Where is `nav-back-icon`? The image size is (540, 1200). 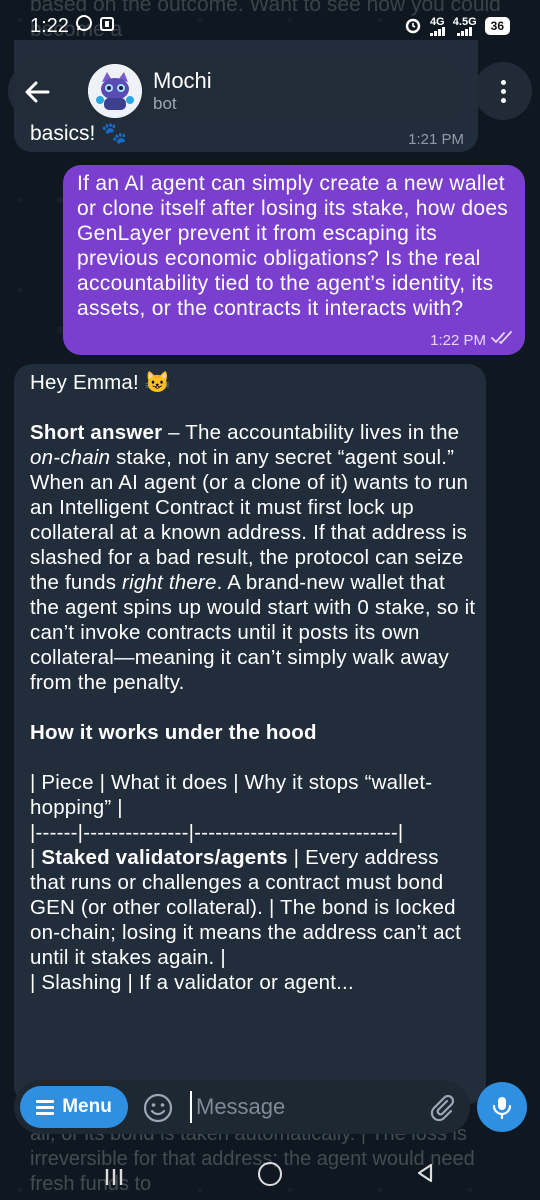
nav-back-icon is located at coordinates (425, 1175).